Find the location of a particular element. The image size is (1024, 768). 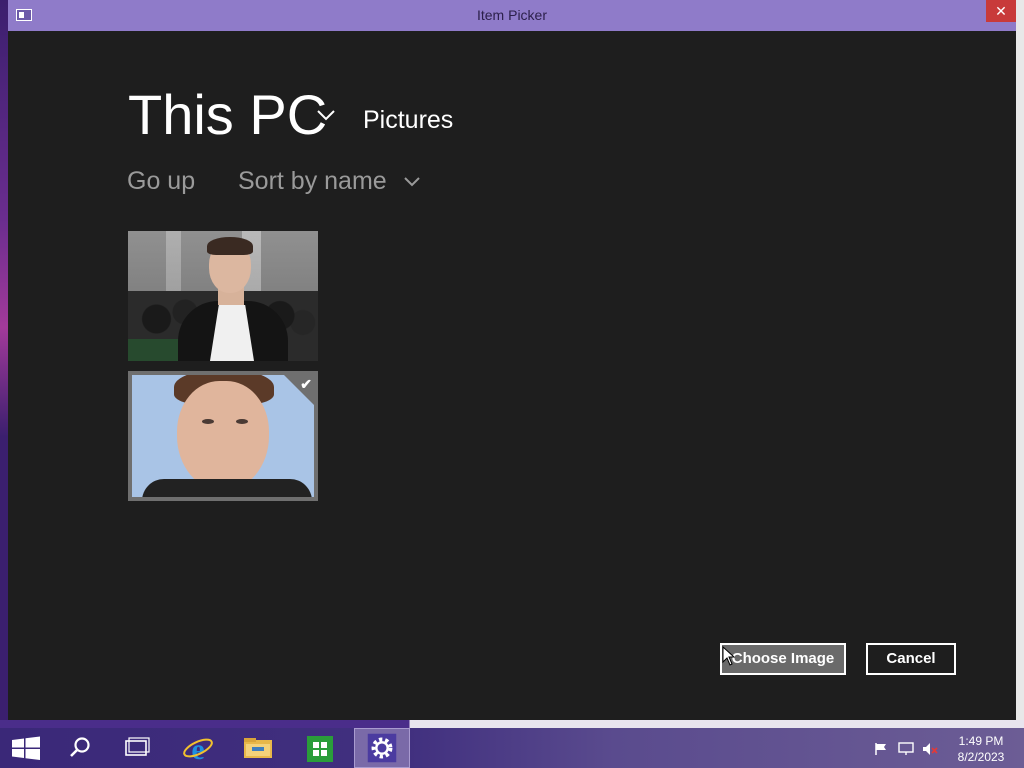

title-bar: Item Picker ✕ is located at coordinates (512, 15).